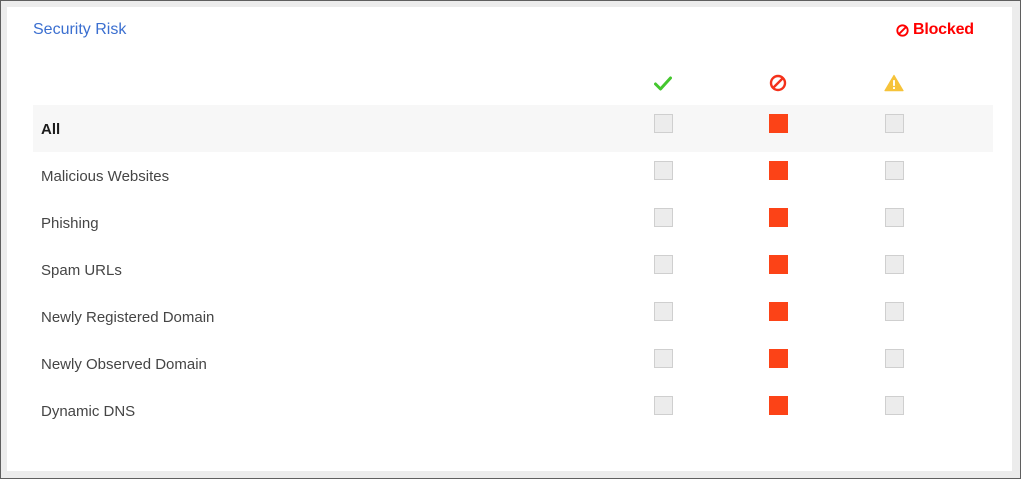 The height and width of the screenshot is (479, 1021). Describe the element at coordinates (51, 129) in the screenshot. I see `row-label: All` at that location.